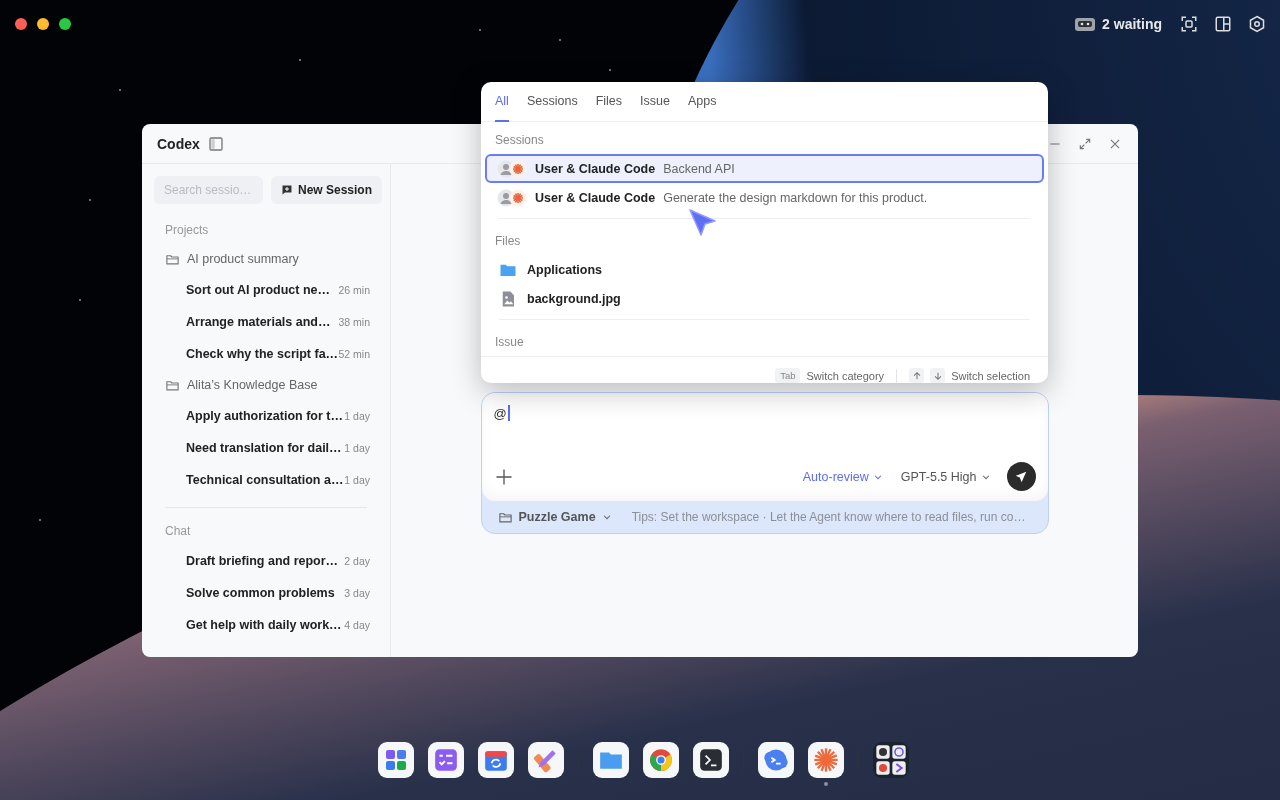 This screenshot has width=1280, height=800. I want to click on session-result: User & Claude Code Generate the design markdown for this product., so click(764, 197).